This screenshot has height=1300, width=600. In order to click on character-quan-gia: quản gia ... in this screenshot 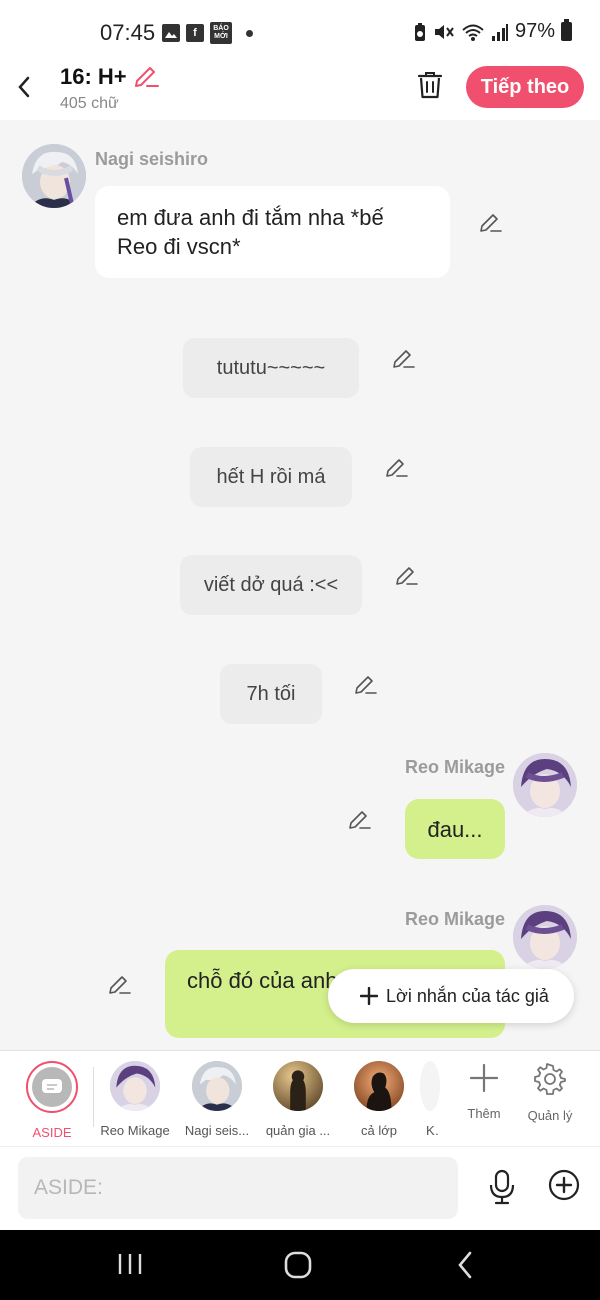, I will do `click(298, 1099)`.